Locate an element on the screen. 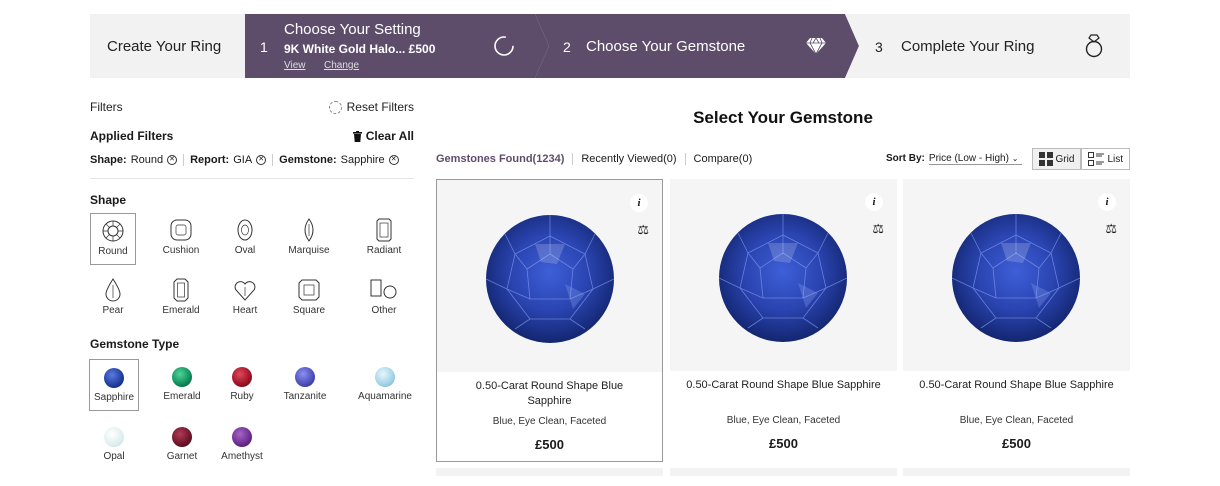  gem-label: Garnet is located at coordinates (182, 456).